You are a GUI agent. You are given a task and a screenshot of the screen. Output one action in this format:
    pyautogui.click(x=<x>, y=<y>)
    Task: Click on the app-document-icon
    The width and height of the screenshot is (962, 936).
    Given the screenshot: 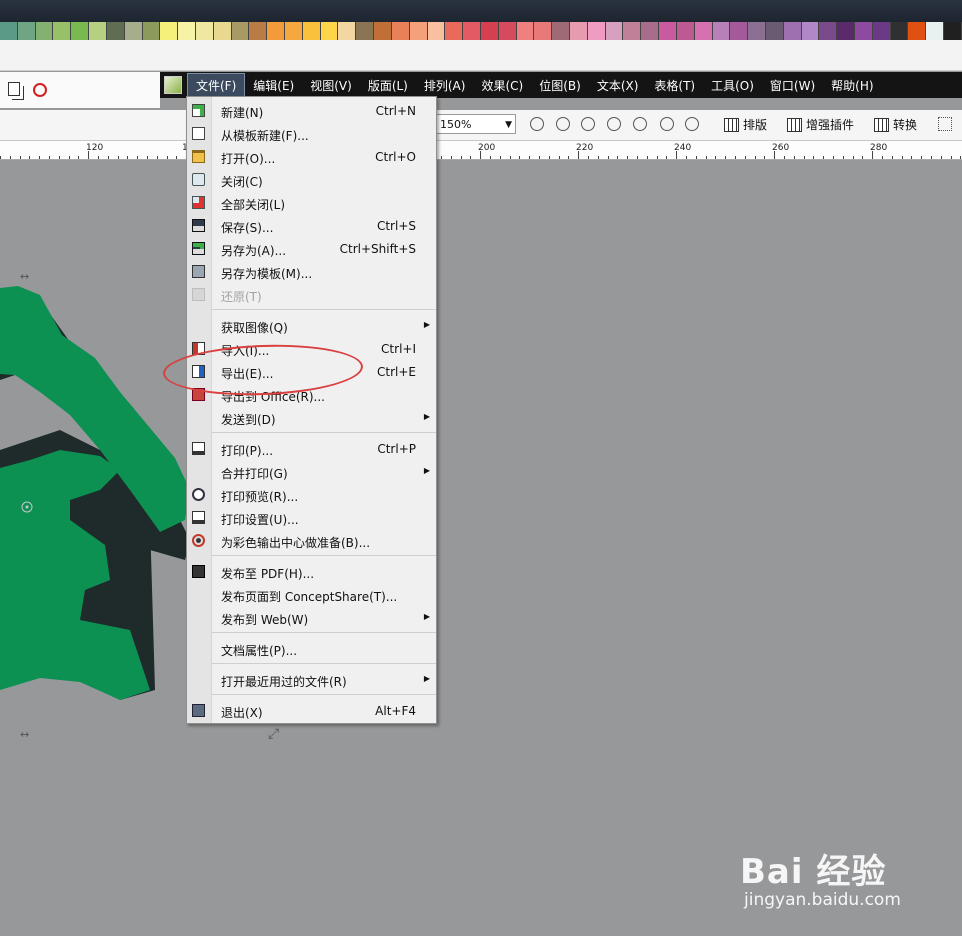 What is the action you would take?
    pyautogui.click(x=173, y=85)
    